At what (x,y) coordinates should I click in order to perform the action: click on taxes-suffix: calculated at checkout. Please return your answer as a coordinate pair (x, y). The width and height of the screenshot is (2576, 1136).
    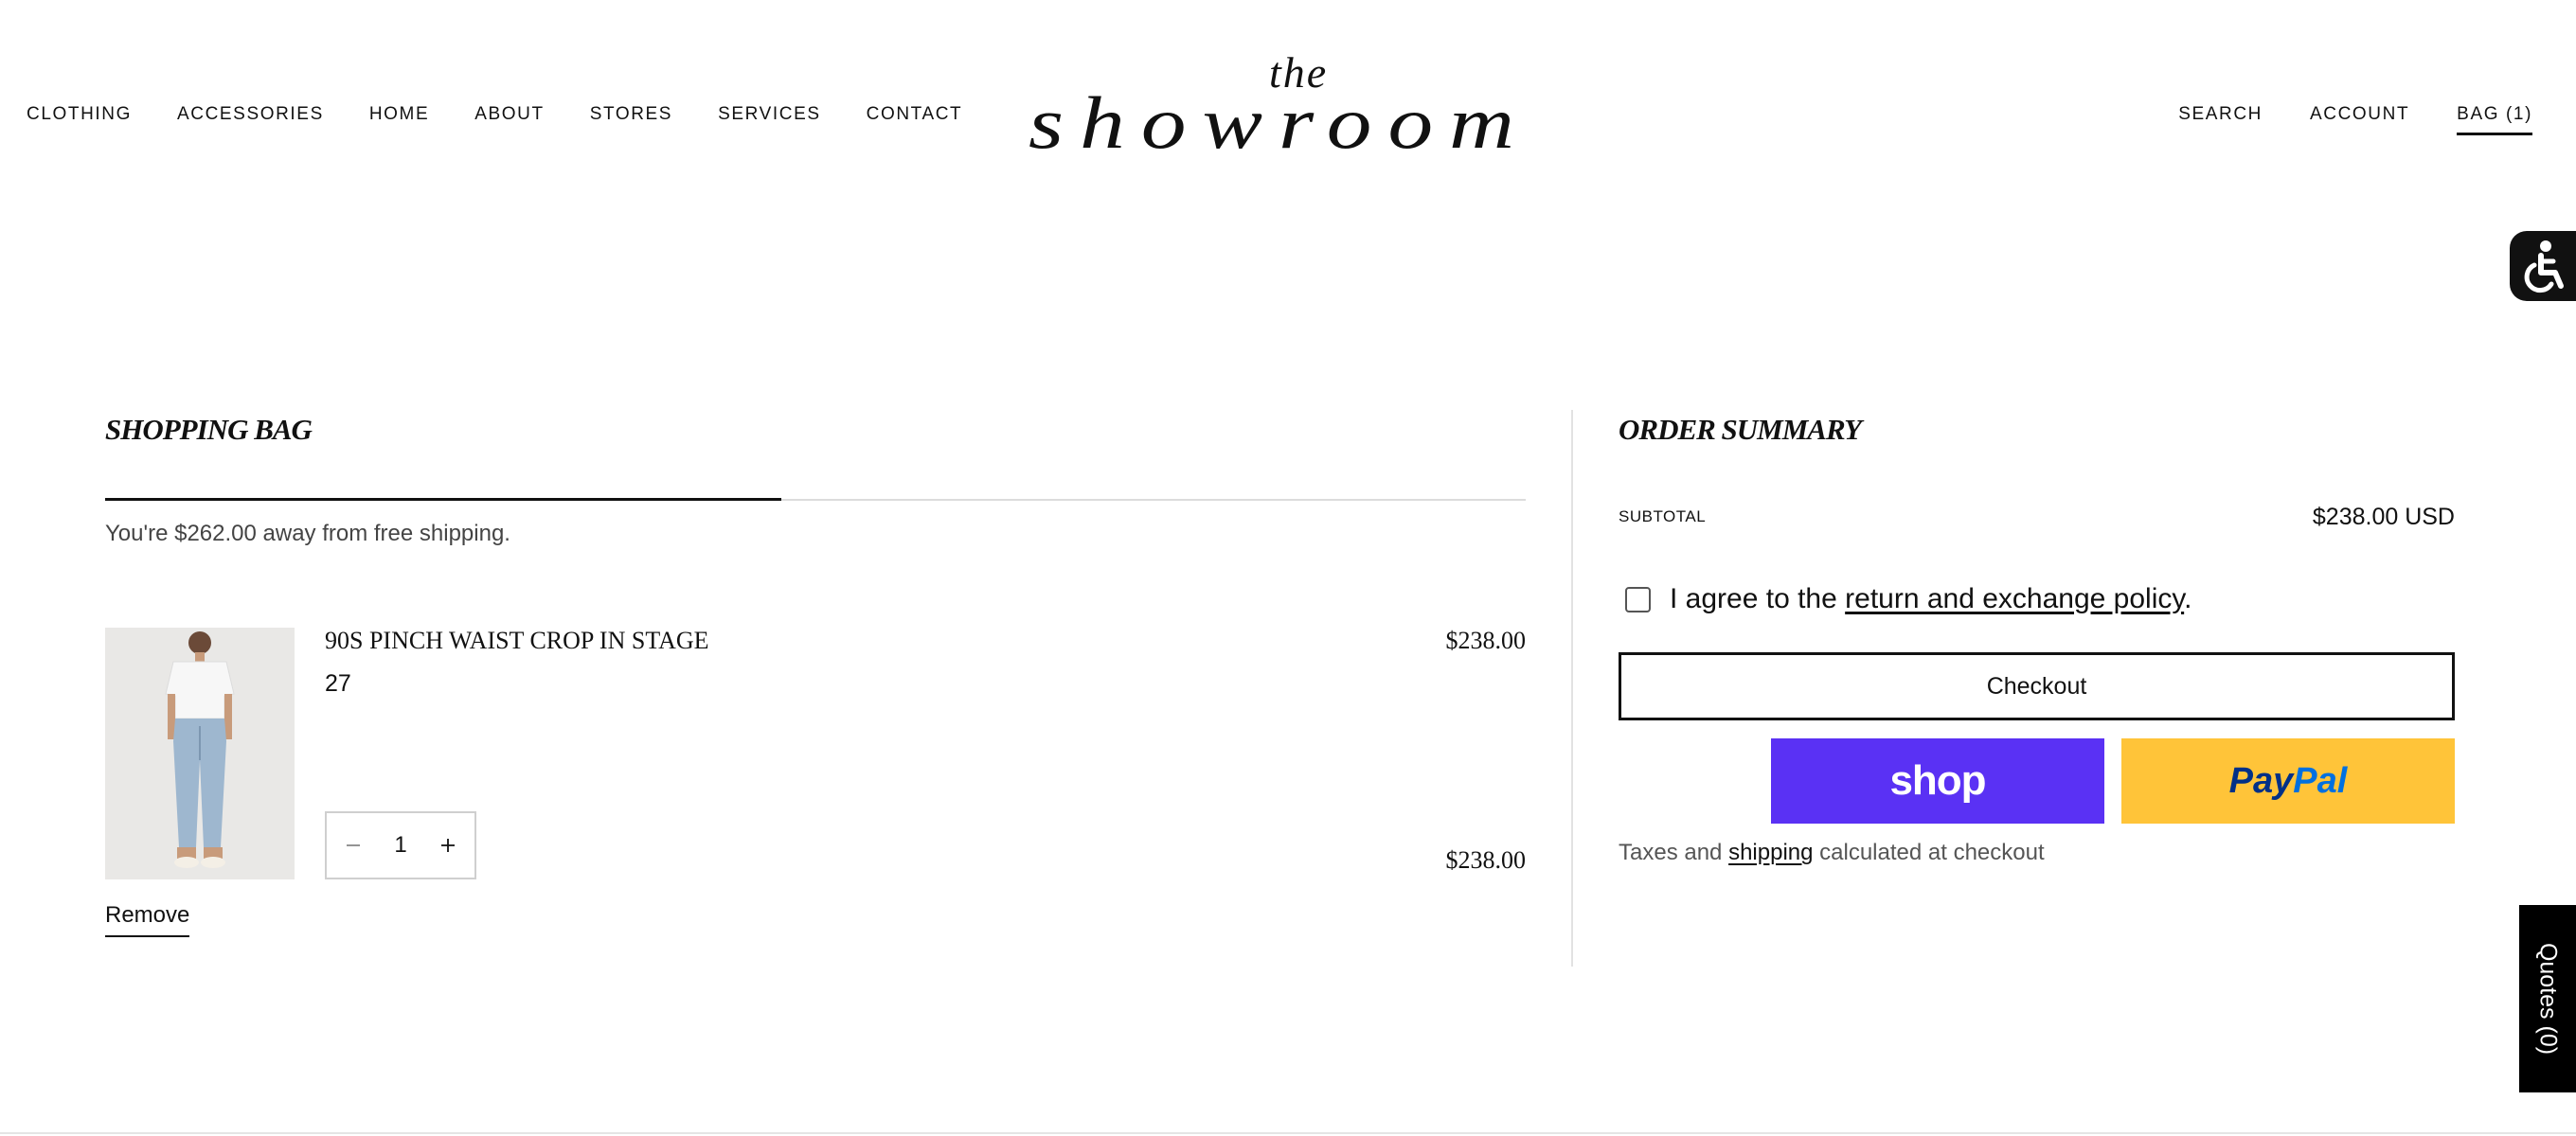
    Looking at the image, I should click on (1929, 852).